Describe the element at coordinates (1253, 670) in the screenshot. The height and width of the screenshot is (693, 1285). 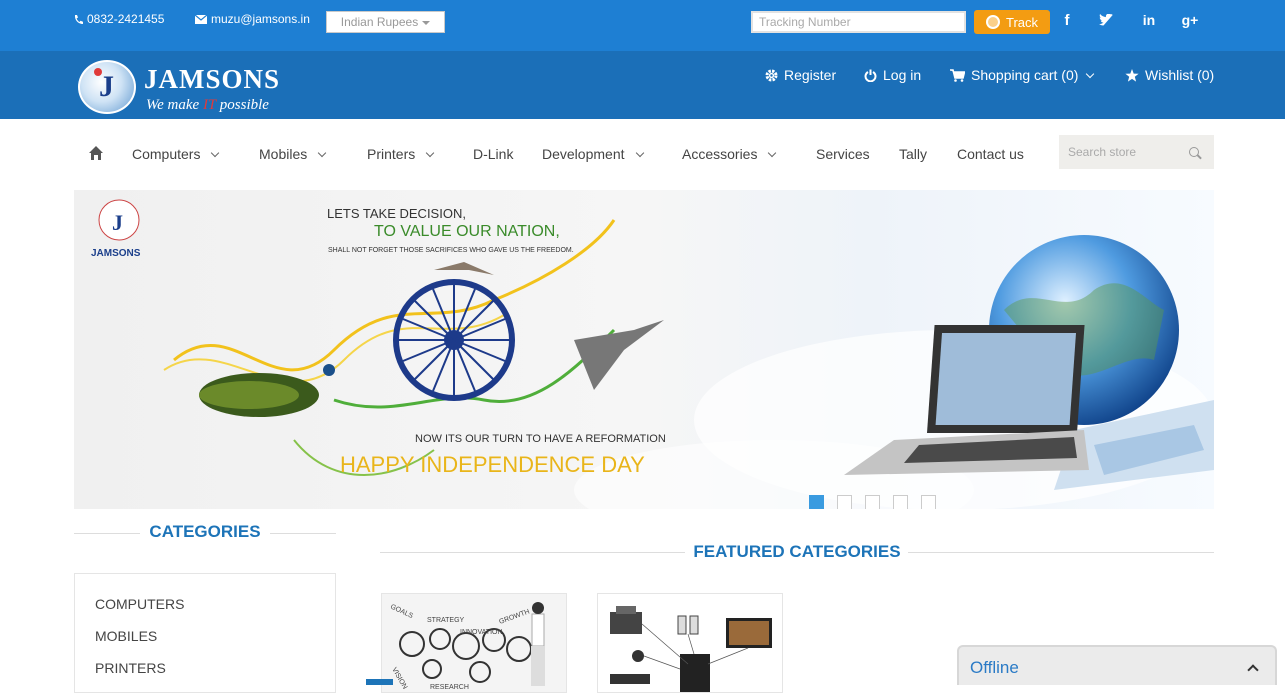
I see `chevron-up-icon` at that location.